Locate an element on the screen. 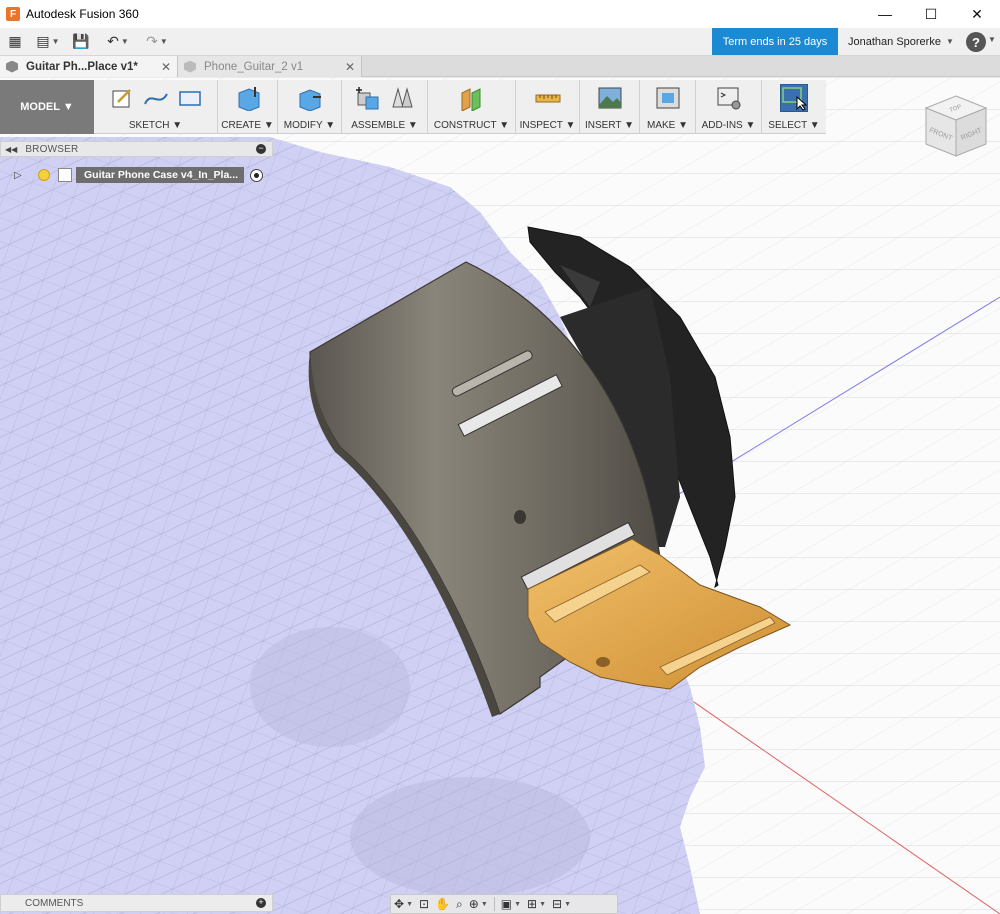 The height and width of the screenshot is (914, 1000). comments-title: COMMENTS is located at coordinates (54, 903).